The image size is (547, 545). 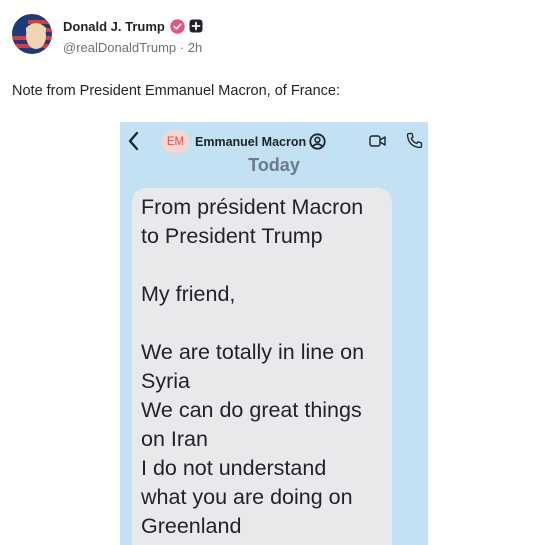 What do you see at coordinates (165, 381) in the screenshot?
I see `message-line: Syria` at bounding box center [165, 381].